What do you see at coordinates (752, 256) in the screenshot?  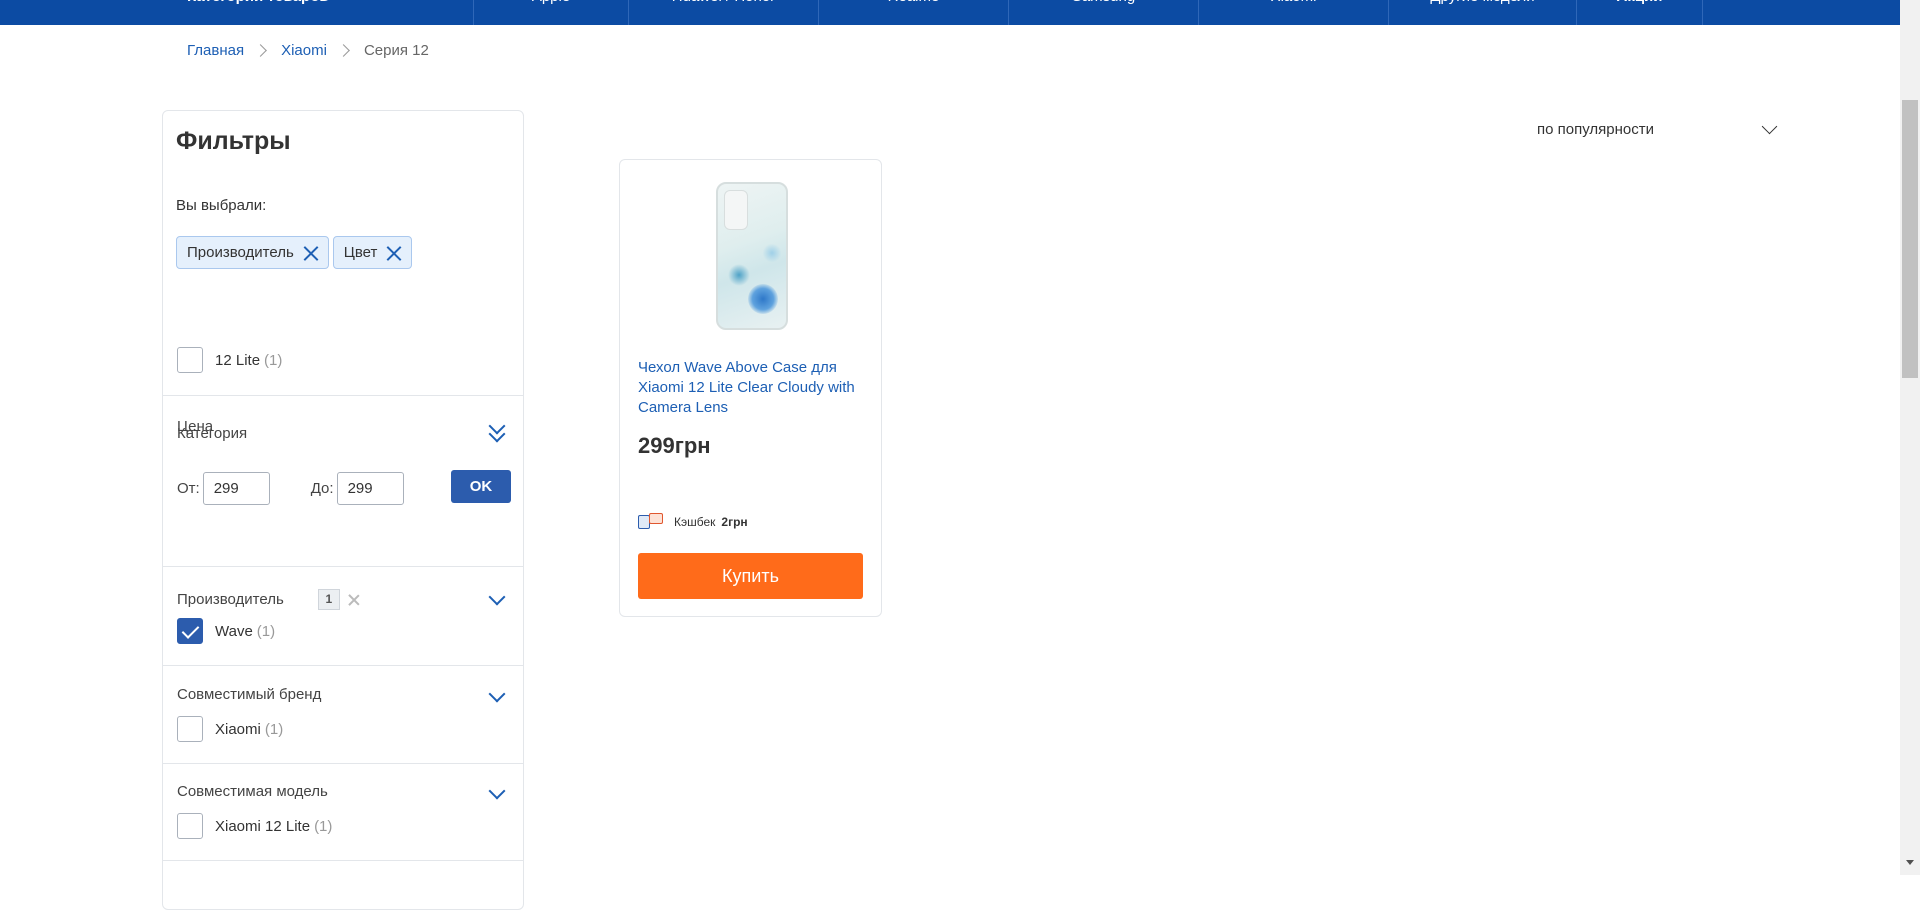 I see `product-image` at bounding box center [752, 256].